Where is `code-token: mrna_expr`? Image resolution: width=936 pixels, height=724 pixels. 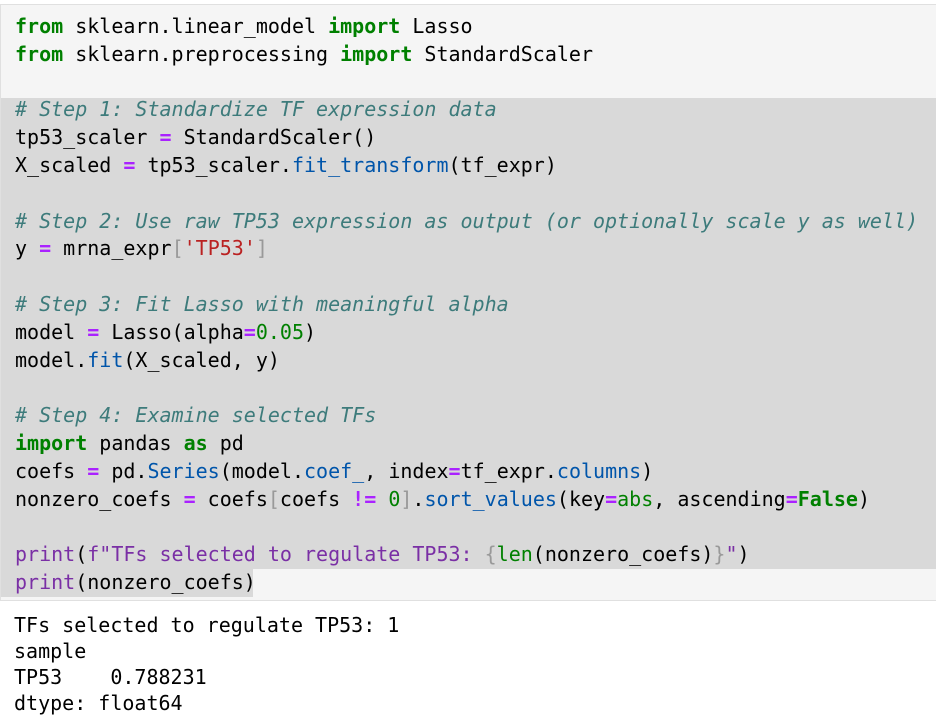 code-token: mrna_expr is located at coordinates (111, 248).